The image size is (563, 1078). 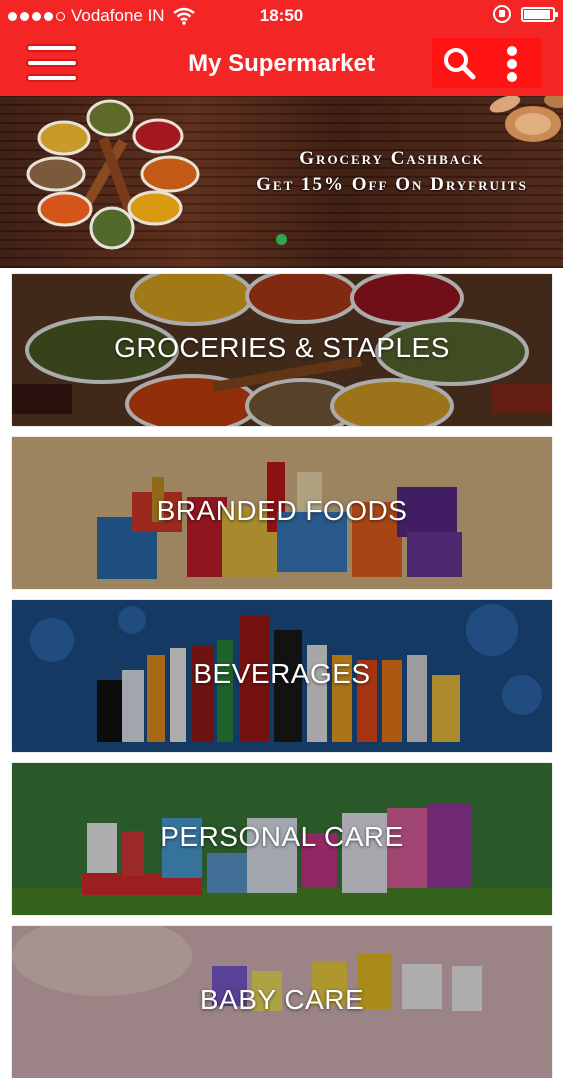 What do you see at coordinates (282, 510) in the screenshot?
I see `category-label: BRANDED FOODS` at bounding box center [282, 510].